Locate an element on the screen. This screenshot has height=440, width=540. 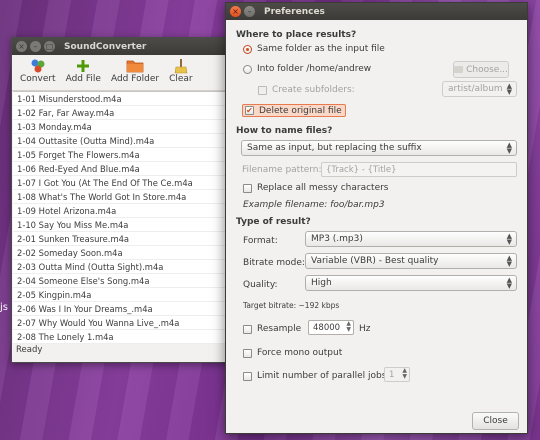
clear-label: Clear is located at coordinates (181, 79).